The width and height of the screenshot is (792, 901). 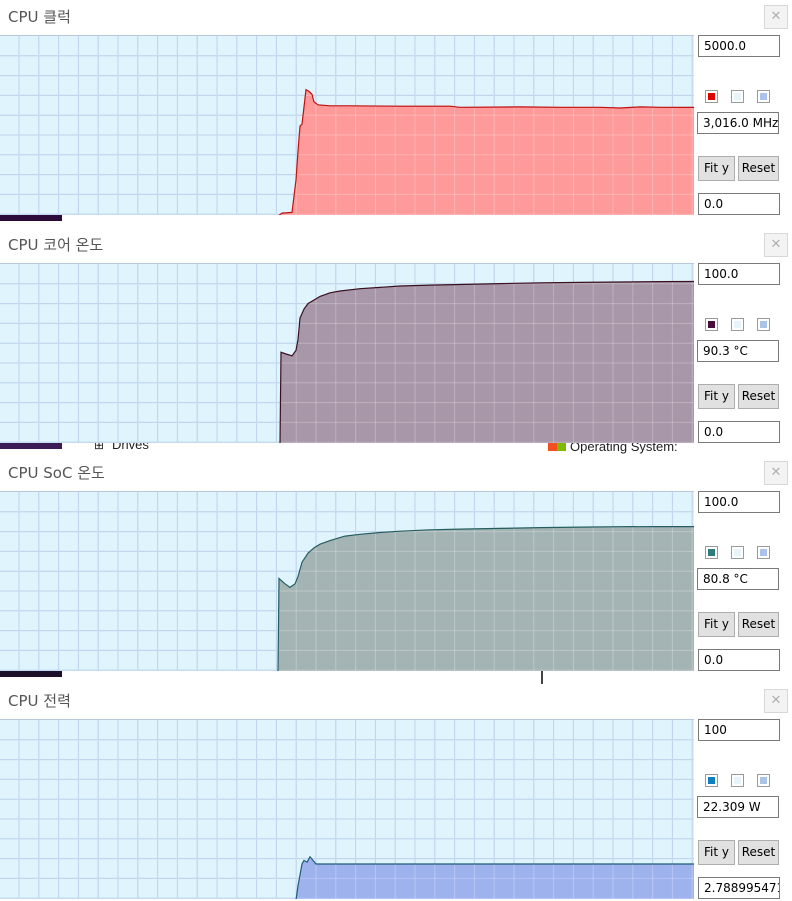 What do you see at coordinates (738, 807) in the screenshot?
I see `current-value-field: 22.309 W` at bounding box center [738, 807].